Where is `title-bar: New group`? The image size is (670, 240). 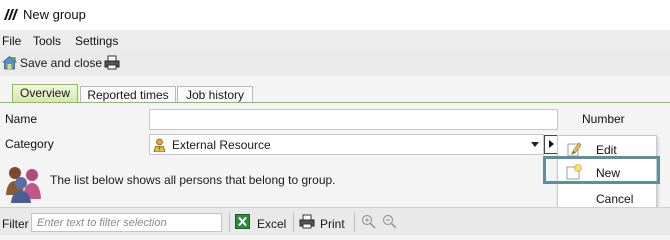 title-bar: New group is located at coordinates (335, 15).